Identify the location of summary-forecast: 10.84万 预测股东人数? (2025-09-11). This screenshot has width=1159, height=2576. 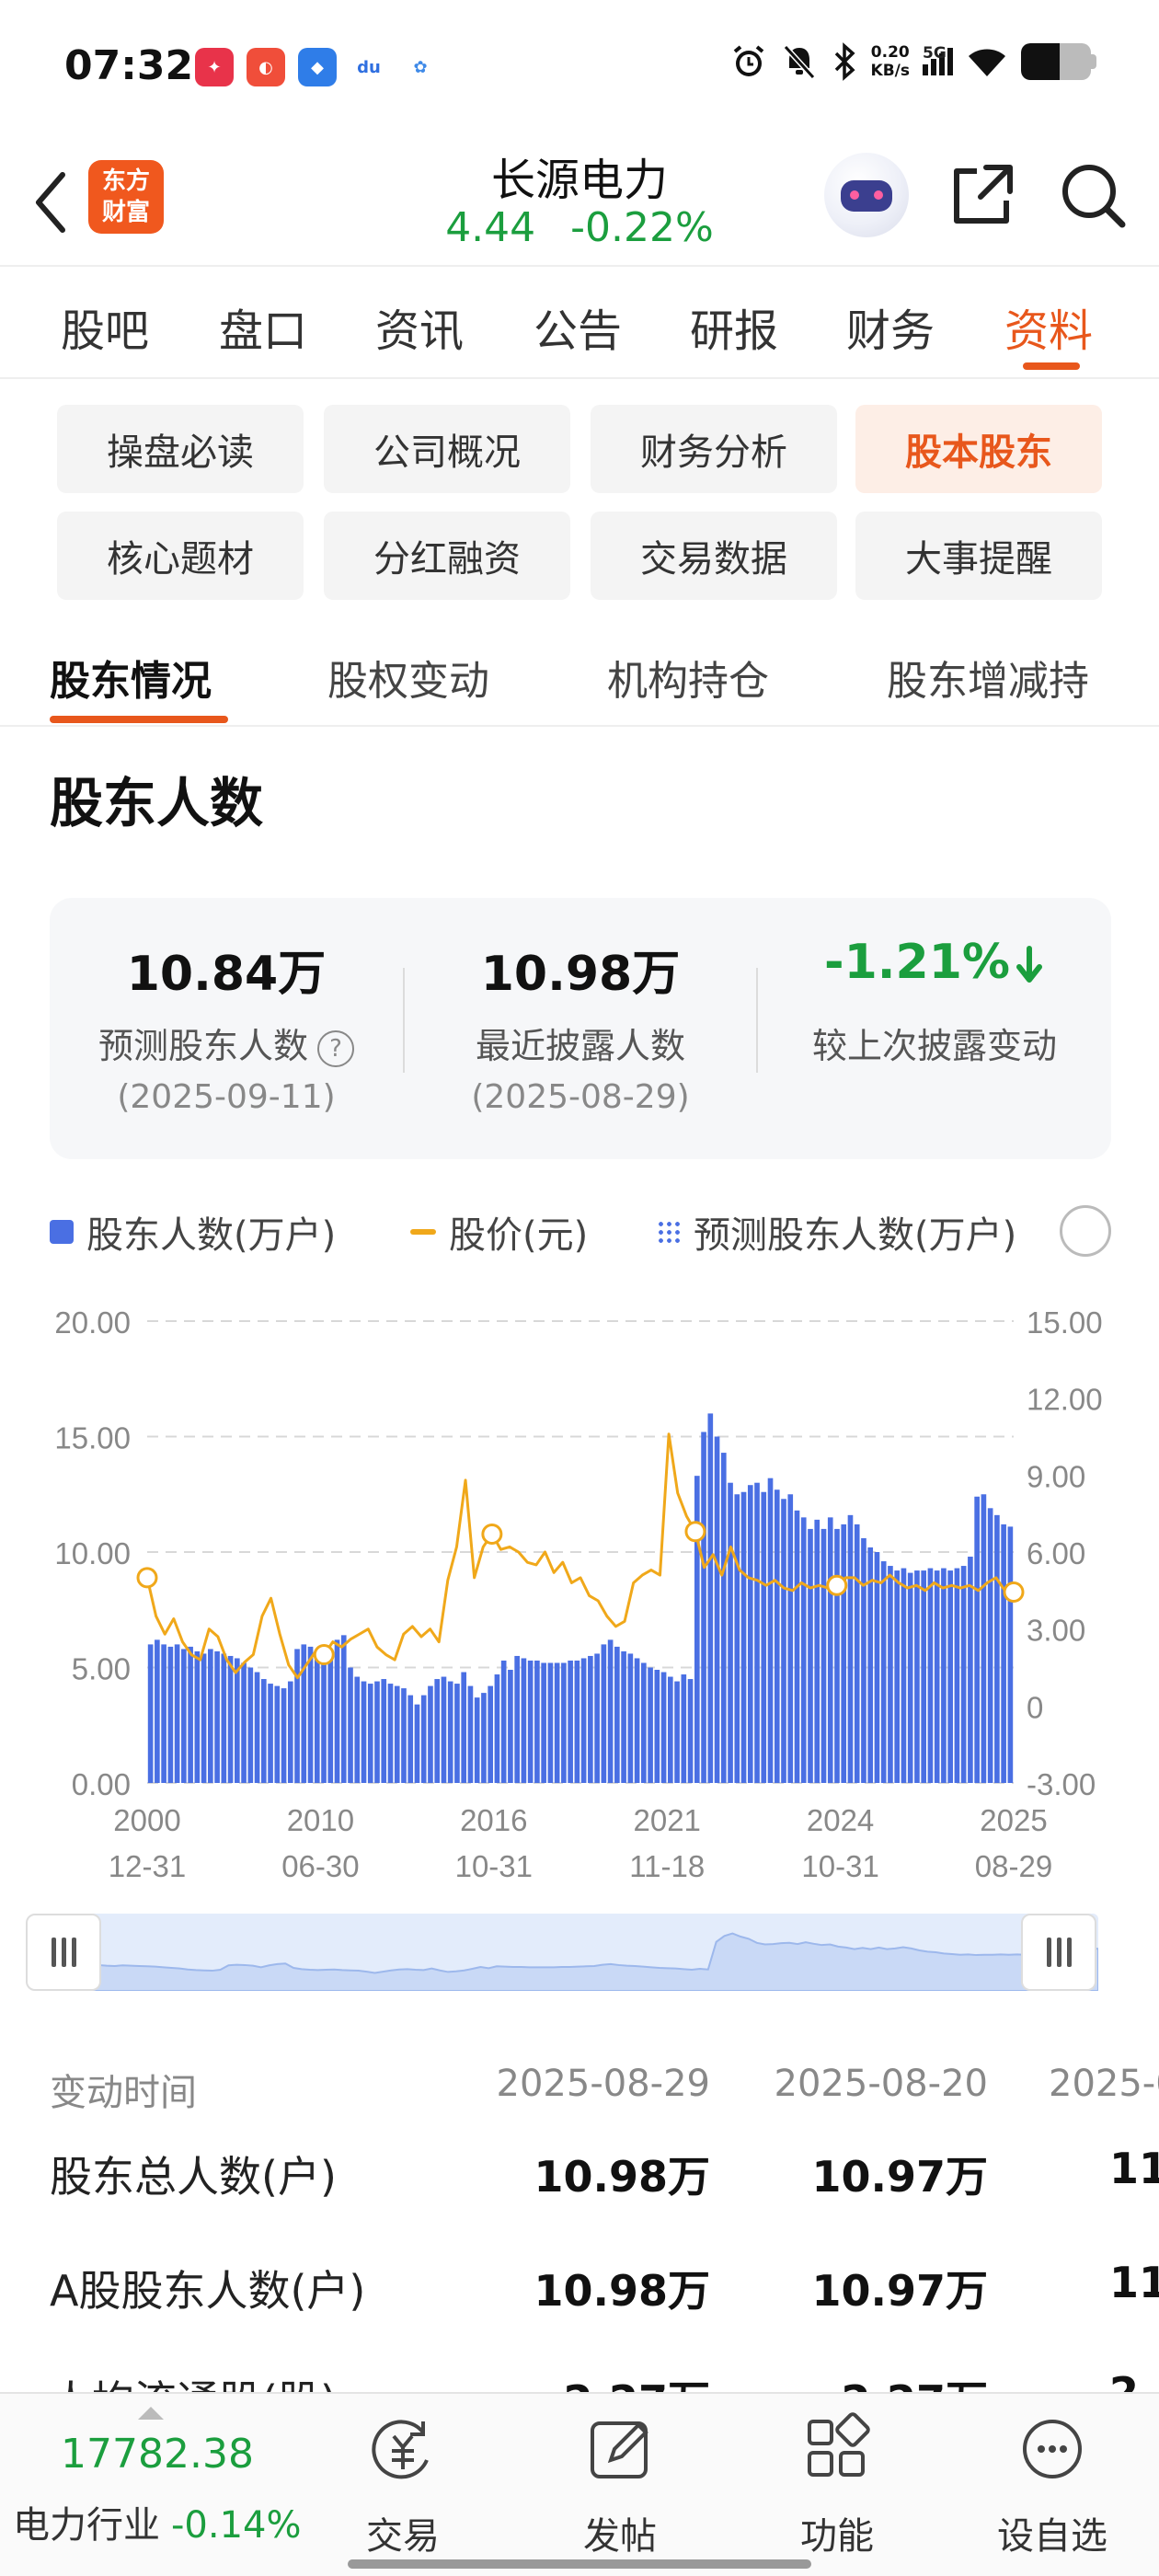
(226, 1028).